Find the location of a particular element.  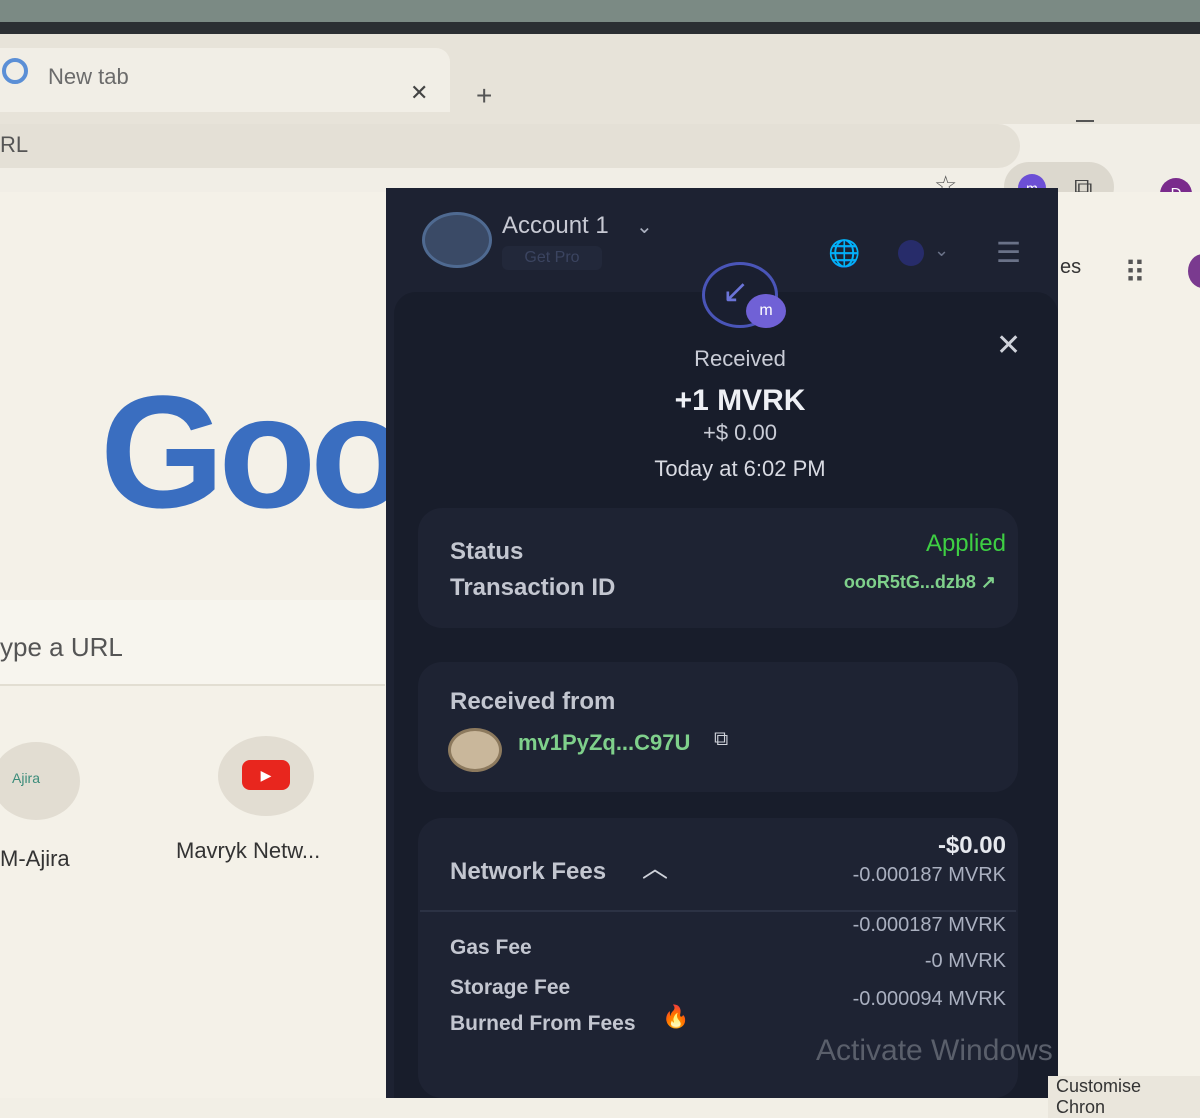

external-link-icon: ↗ is located at coordinates (988, 582).